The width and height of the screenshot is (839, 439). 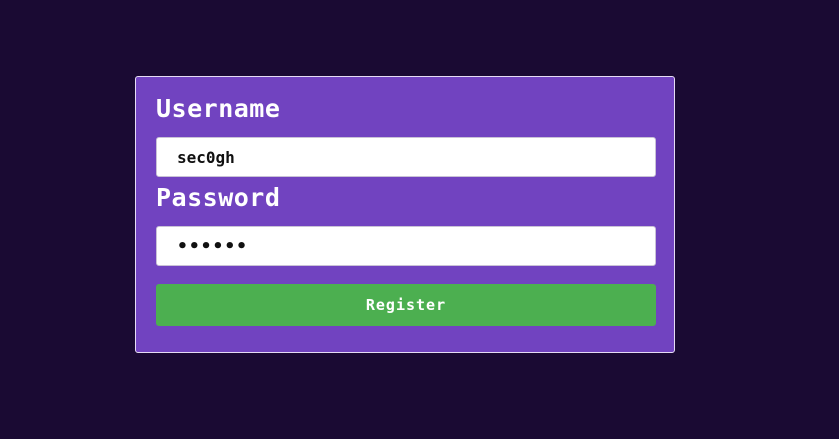 What do you see at coordinates (218, 197) in the screenshot?
I see `password-label: Password` at bounding box center [218, 197].